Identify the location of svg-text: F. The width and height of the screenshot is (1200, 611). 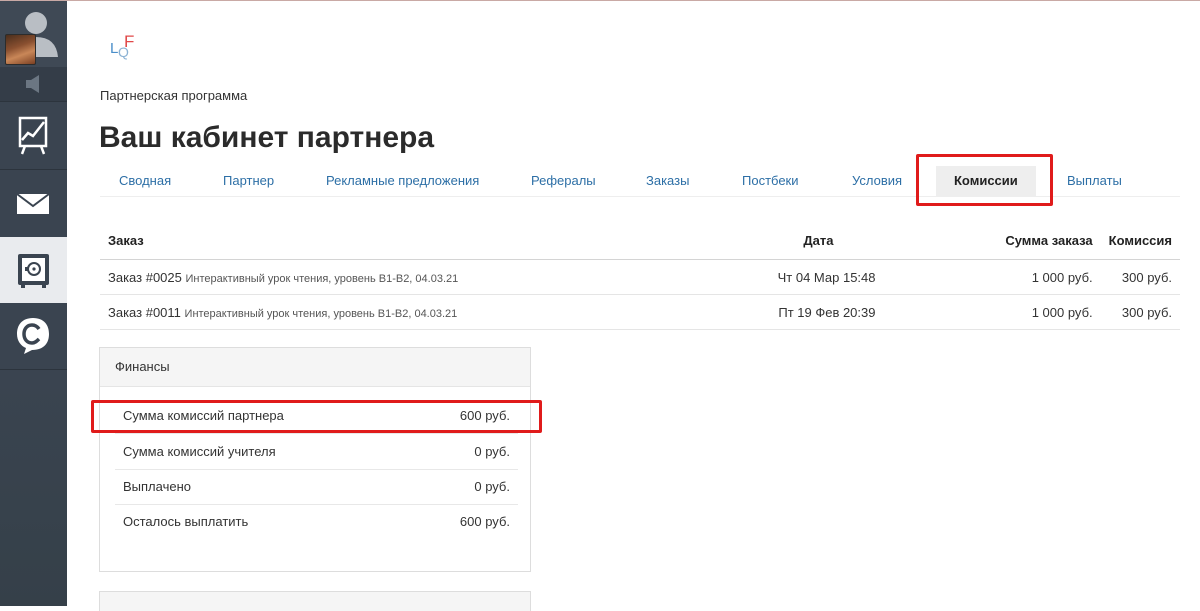
(129, 41).